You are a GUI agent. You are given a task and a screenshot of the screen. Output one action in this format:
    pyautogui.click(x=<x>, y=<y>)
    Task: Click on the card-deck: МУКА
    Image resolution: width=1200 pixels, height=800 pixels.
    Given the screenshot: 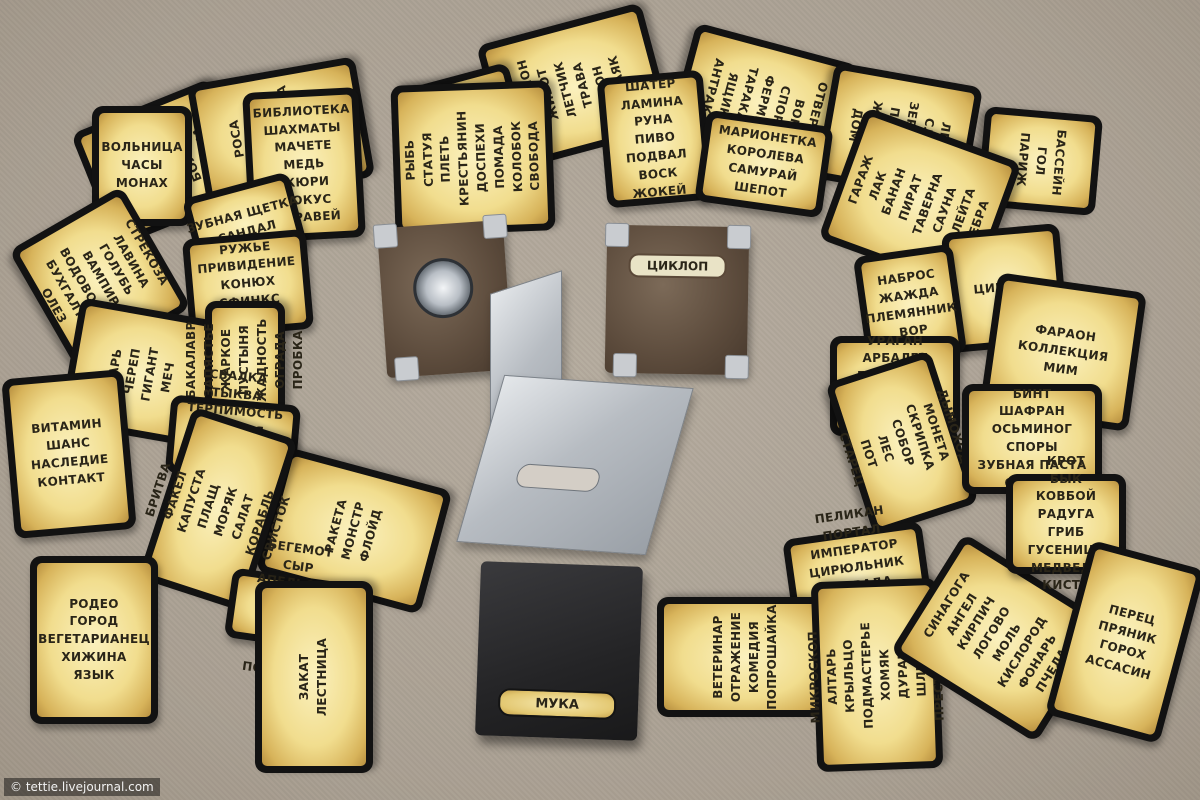 What is the action you would take?
    pyautogui.click(x=559, y=651)
    